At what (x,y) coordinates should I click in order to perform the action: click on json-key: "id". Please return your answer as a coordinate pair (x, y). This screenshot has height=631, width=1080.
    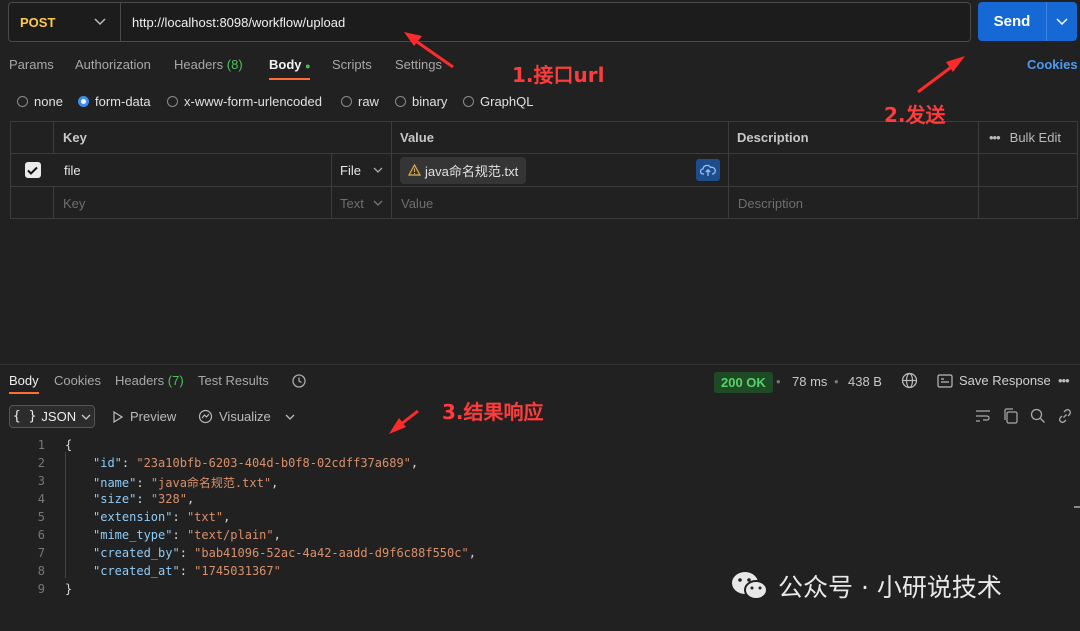
    Looking at the image, I should click on (107, 463).